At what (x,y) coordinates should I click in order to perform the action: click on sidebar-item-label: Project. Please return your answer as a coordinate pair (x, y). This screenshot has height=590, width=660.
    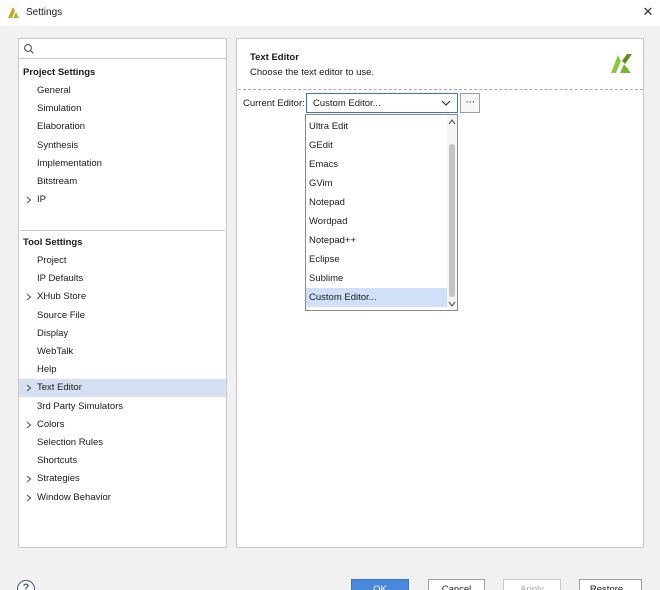
    Looking at the image, I should click on (52, 260).